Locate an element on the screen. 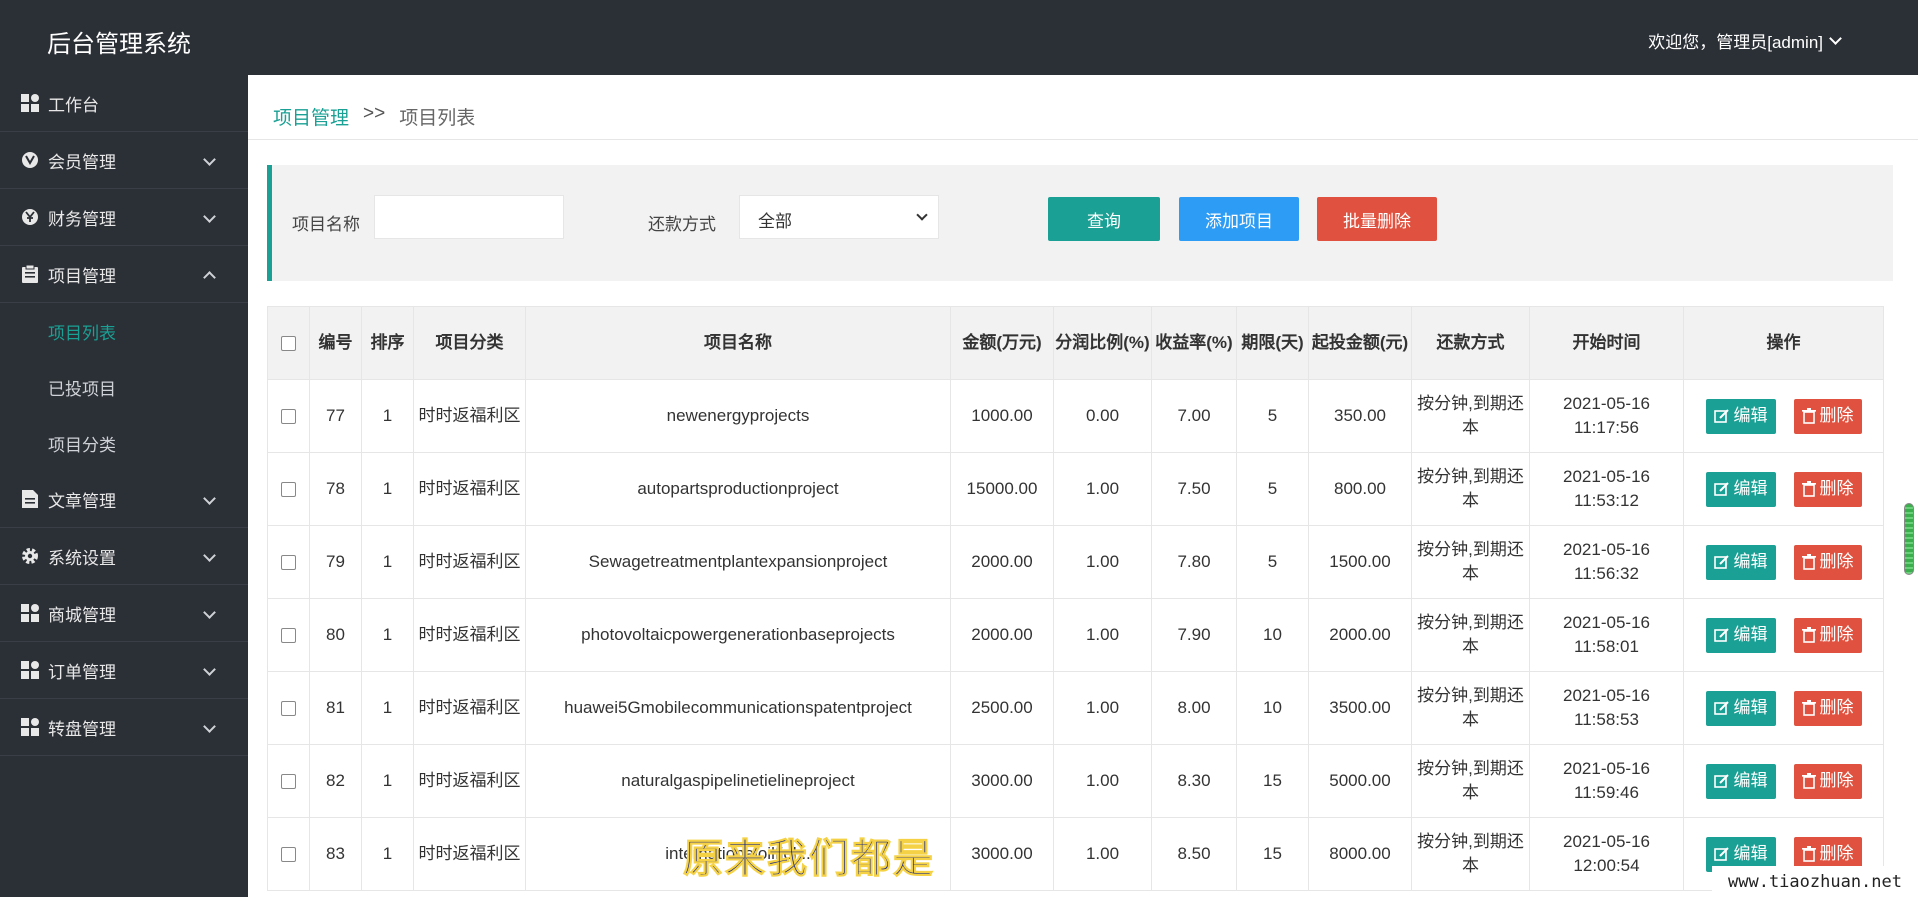  cell-term: 10 is located at coordinates (1272, 635).